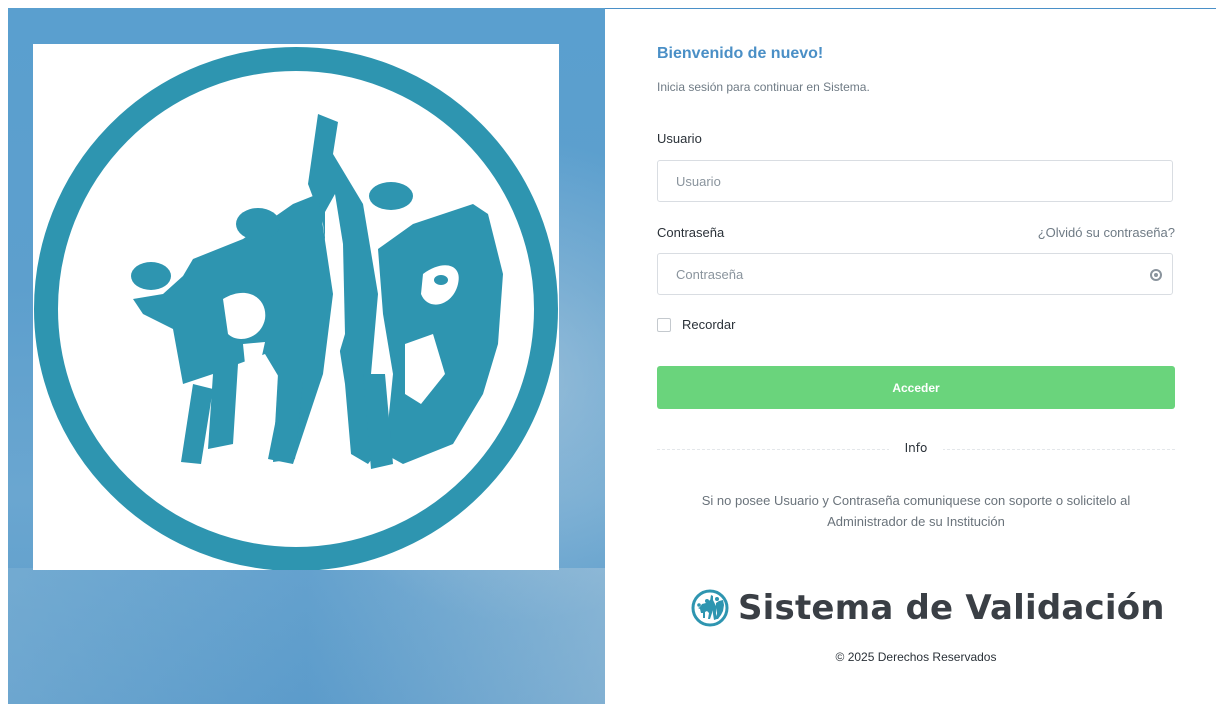 The height and width of the screenshot is (704, 1216). I want to click on brand-name: Sistema de Validación, so click(951, 608).